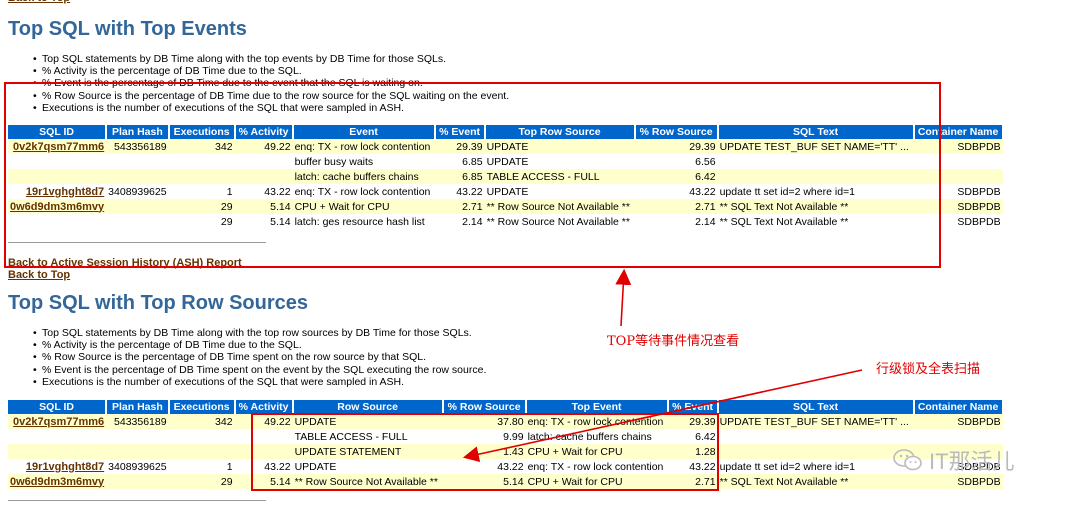 Image resolution: width=1080 pixels, height=506 pixels. I want to click on annotation-arrows, so click(662, 365).